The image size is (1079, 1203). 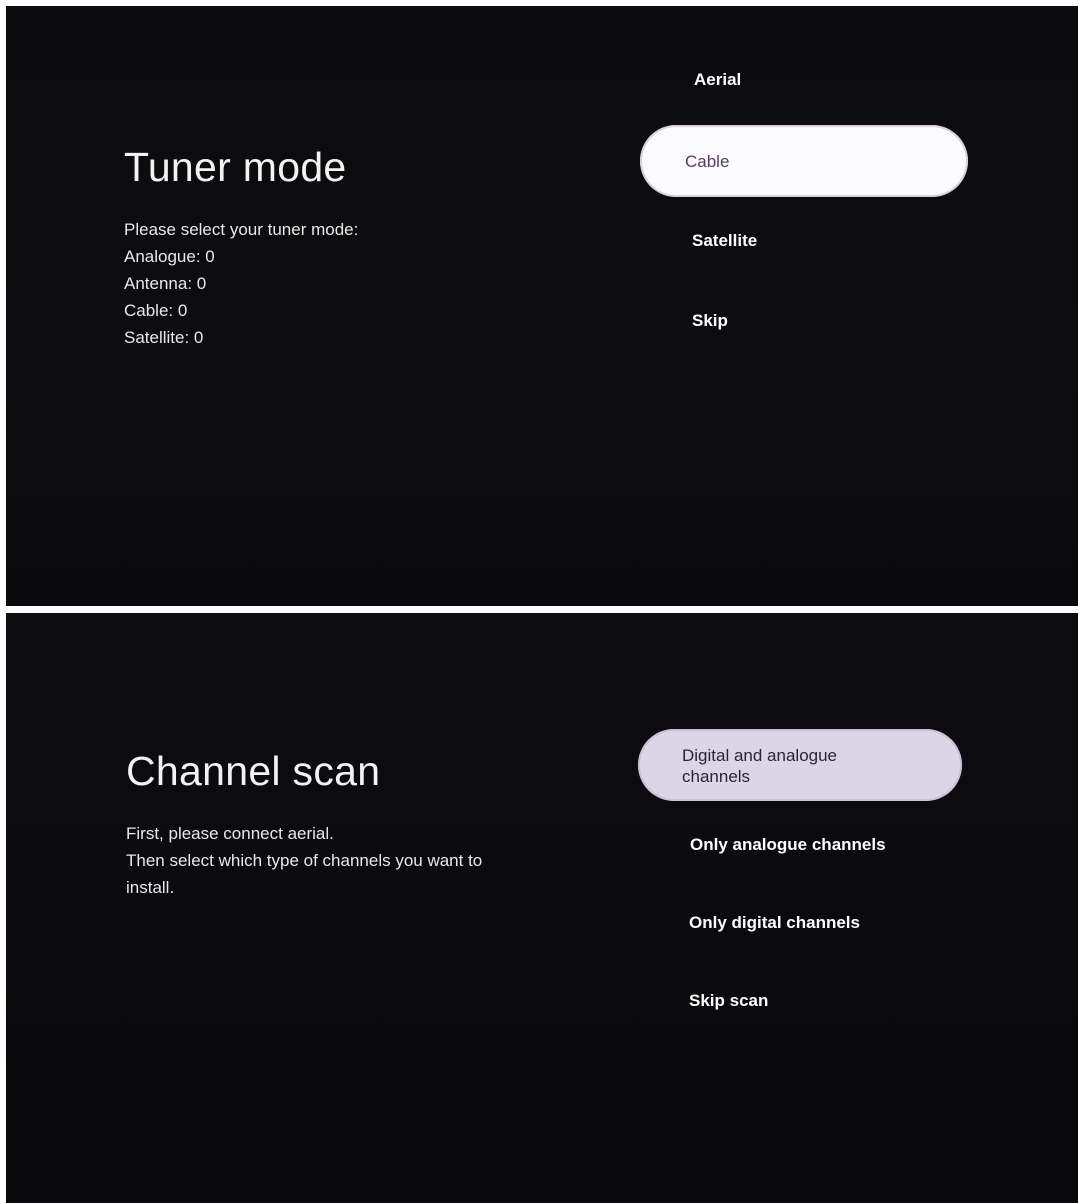 What do you see at coordinates (716, 776) in the screenshot?
I see `option-label-line: channels` at bounding box center [716, 776].